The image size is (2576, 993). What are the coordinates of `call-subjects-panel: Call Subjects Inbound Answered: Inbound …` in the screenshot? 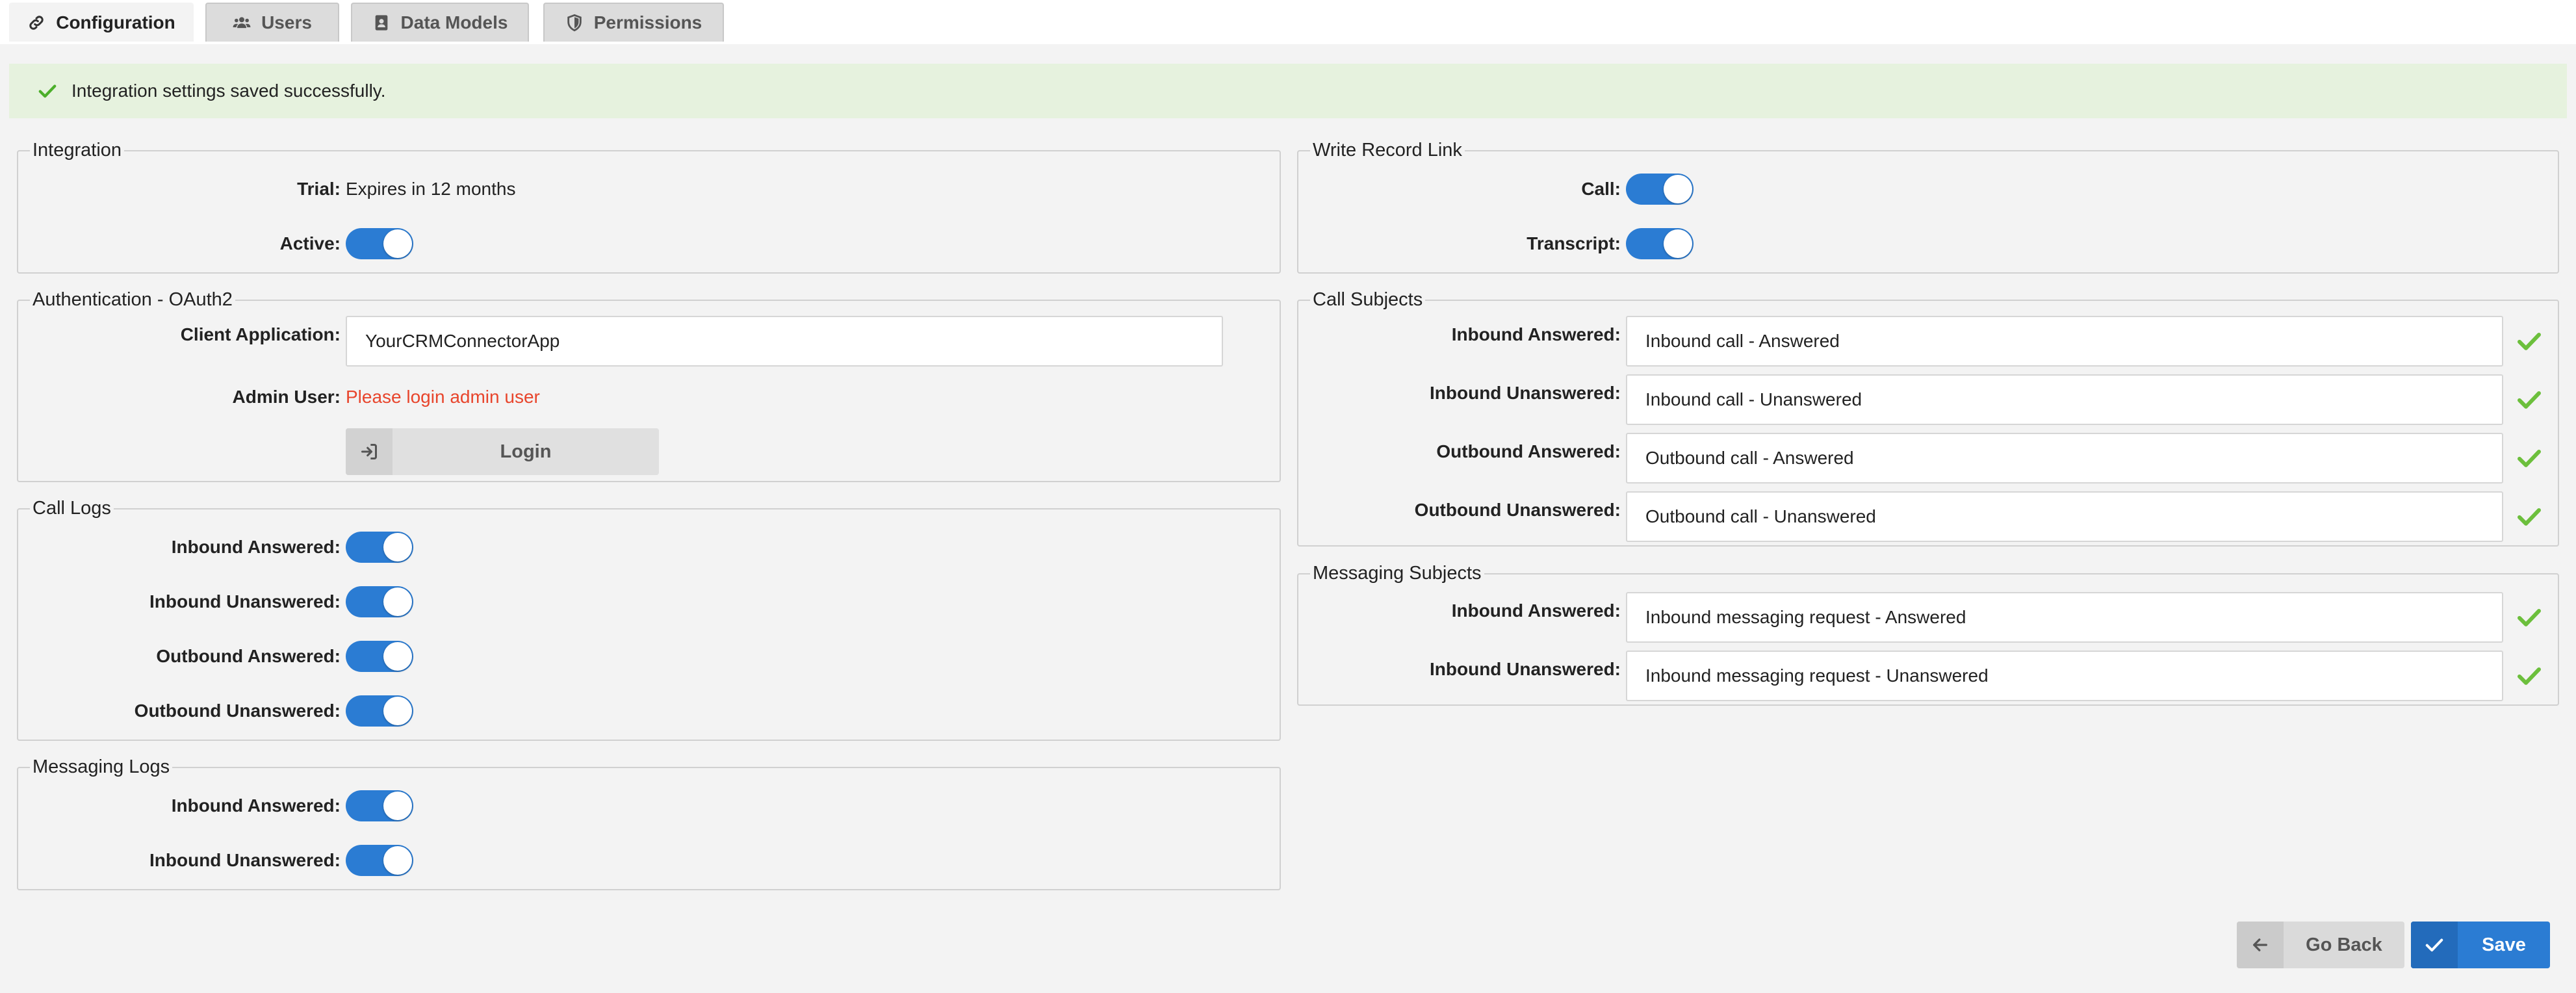 It's located at (1928, 418).